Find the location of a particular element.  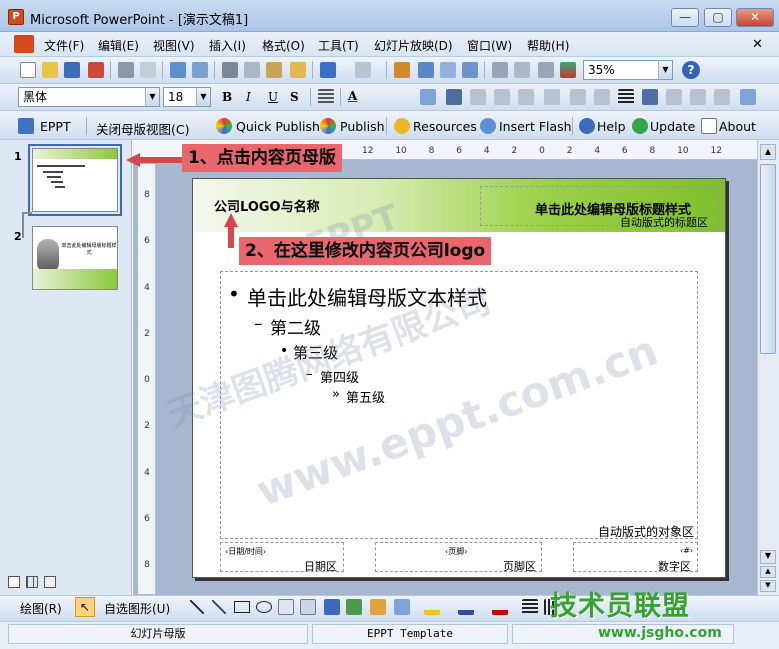

pen-icon is located at coordinates (722, 97).